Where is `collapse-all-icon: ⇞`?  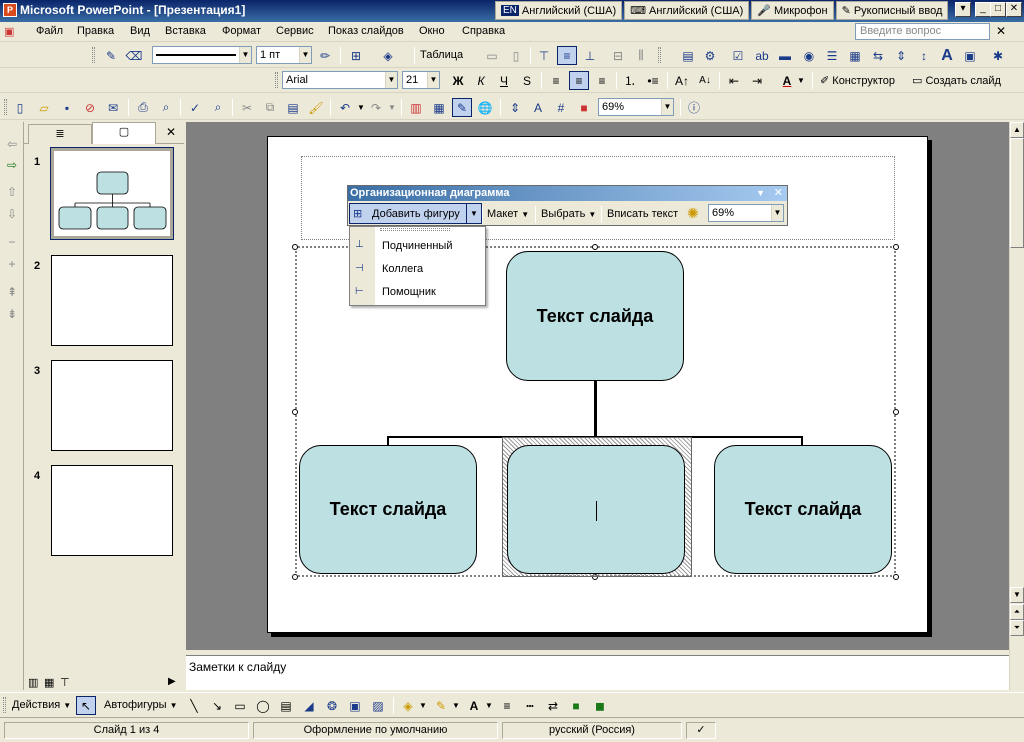 collapse-all-icon: ⇞ is located at coordinates (12, 291).